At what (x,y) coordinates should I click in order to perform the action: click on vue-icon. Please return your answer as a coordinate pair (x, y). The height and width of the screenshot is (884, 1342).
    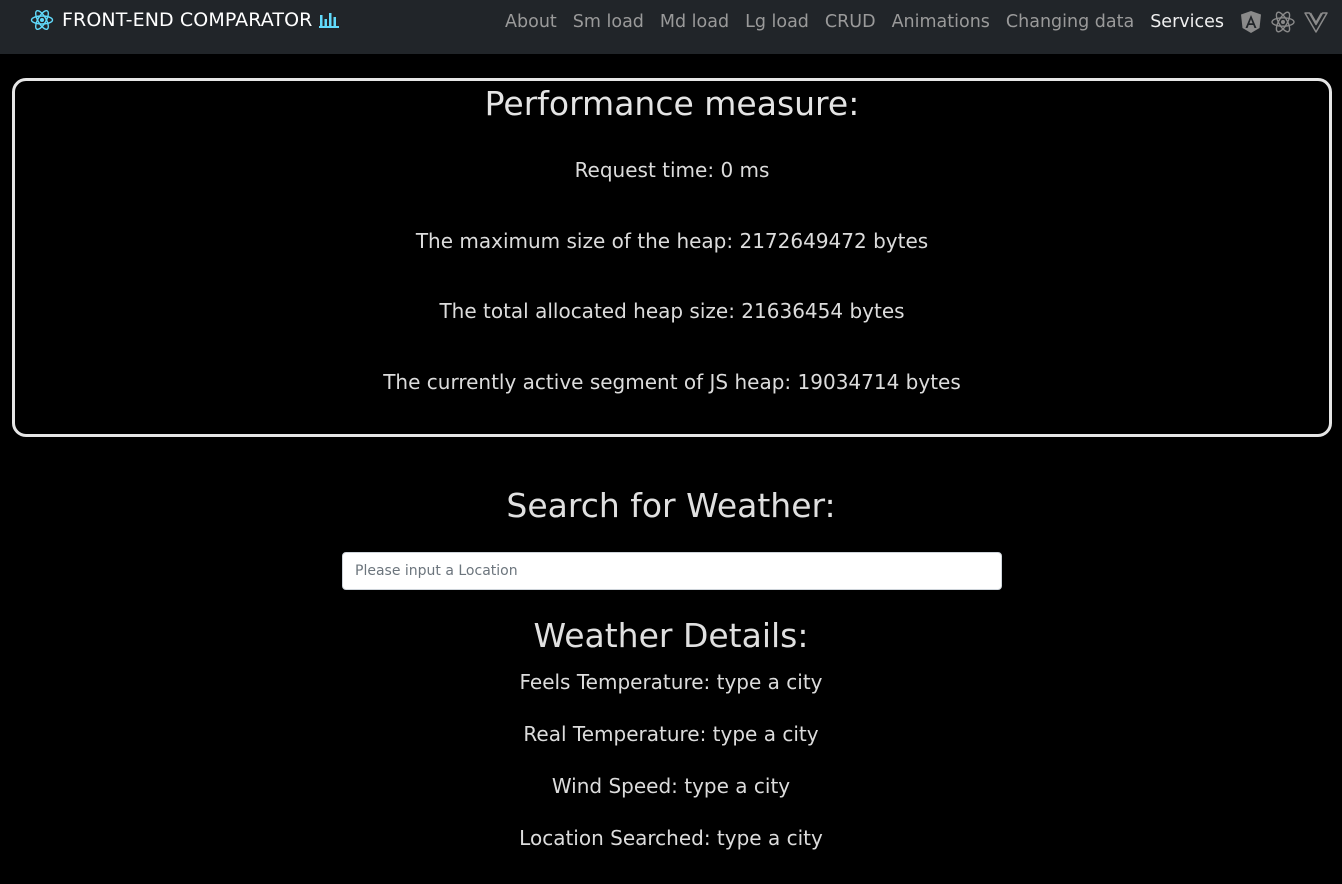
    Looking at the image, I should click on (1316, 22).